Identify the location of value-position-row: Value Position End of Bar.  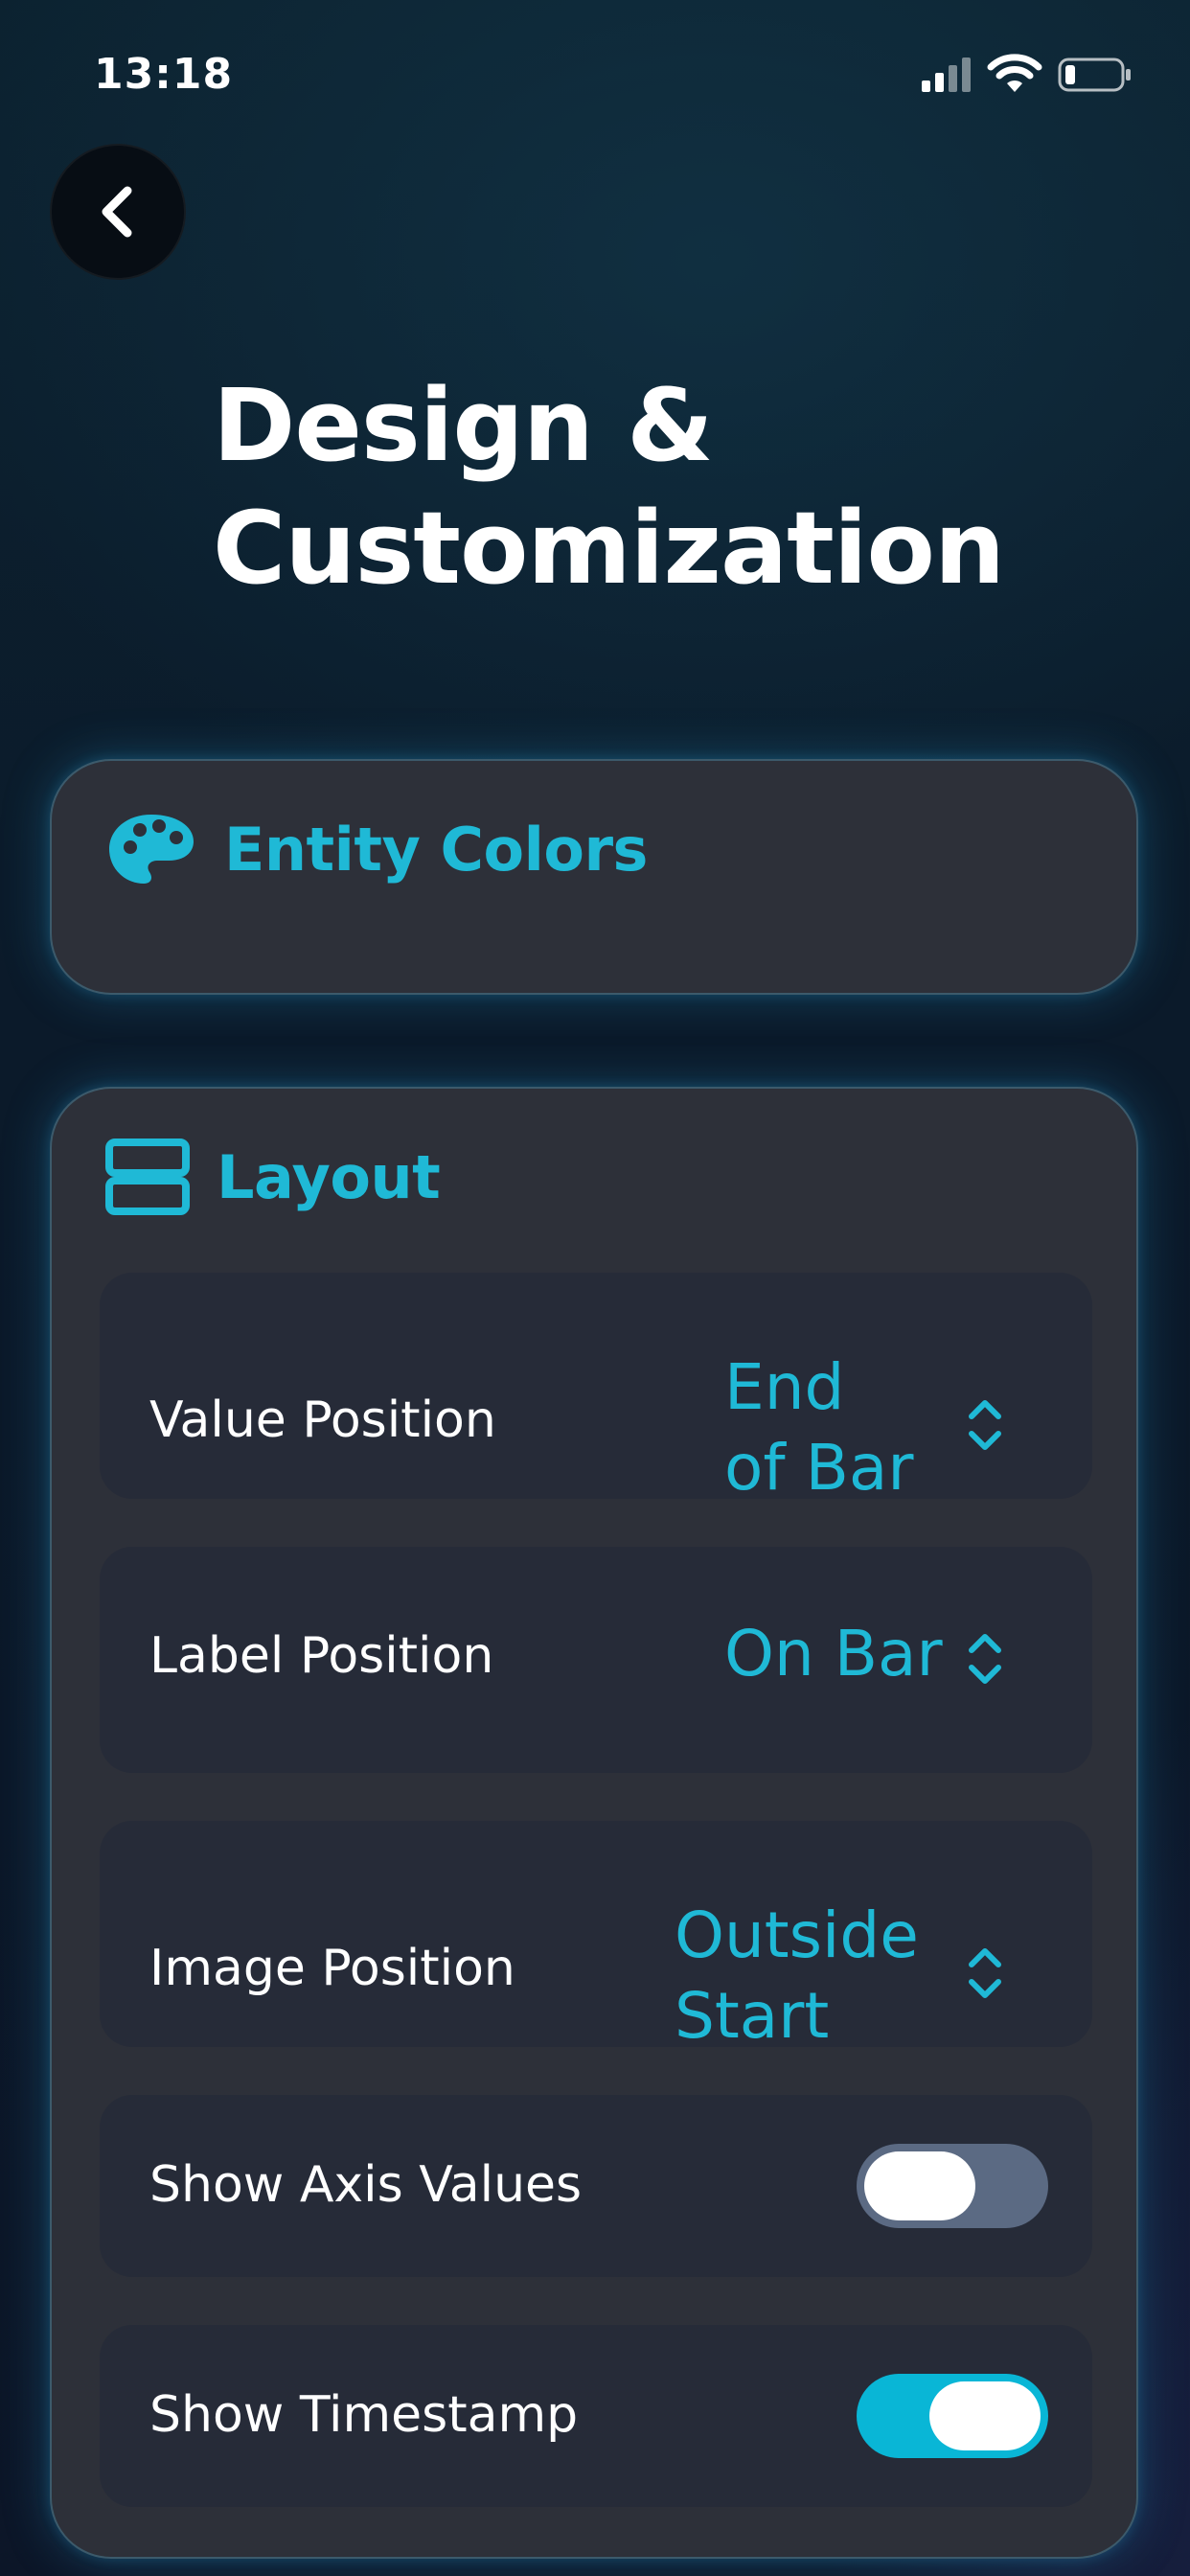
(596, 1389).